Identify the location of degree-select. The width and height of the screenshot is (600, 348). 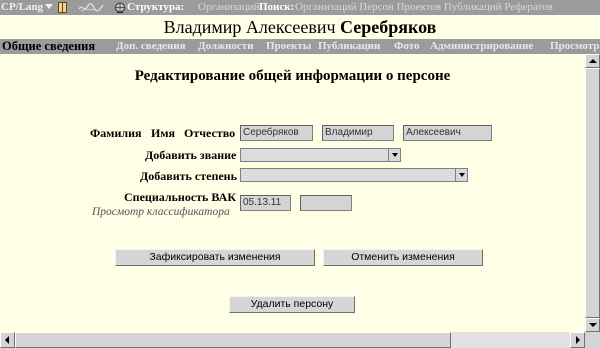
(354, 175).